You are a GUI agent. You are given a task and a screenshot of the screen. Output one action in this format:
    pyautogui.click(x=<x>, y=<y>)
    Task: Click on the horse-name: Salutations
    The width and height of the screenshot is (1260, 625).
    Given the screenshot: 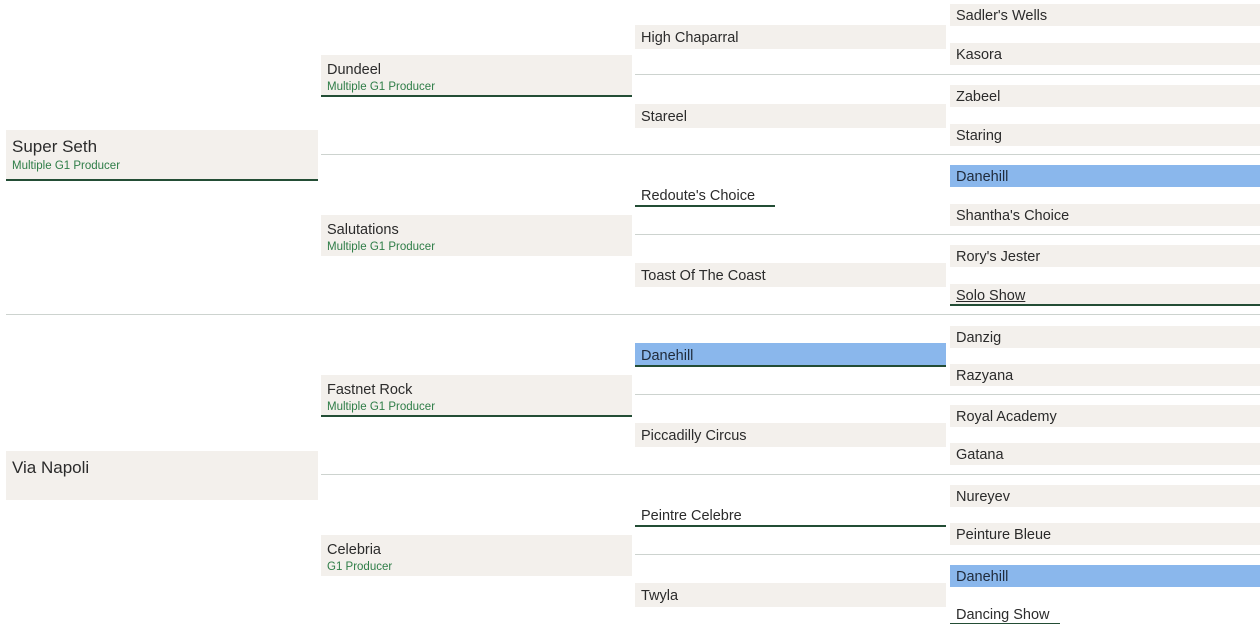 What is the action you would take?
    pyautogui.click(x=363, y=230)
    